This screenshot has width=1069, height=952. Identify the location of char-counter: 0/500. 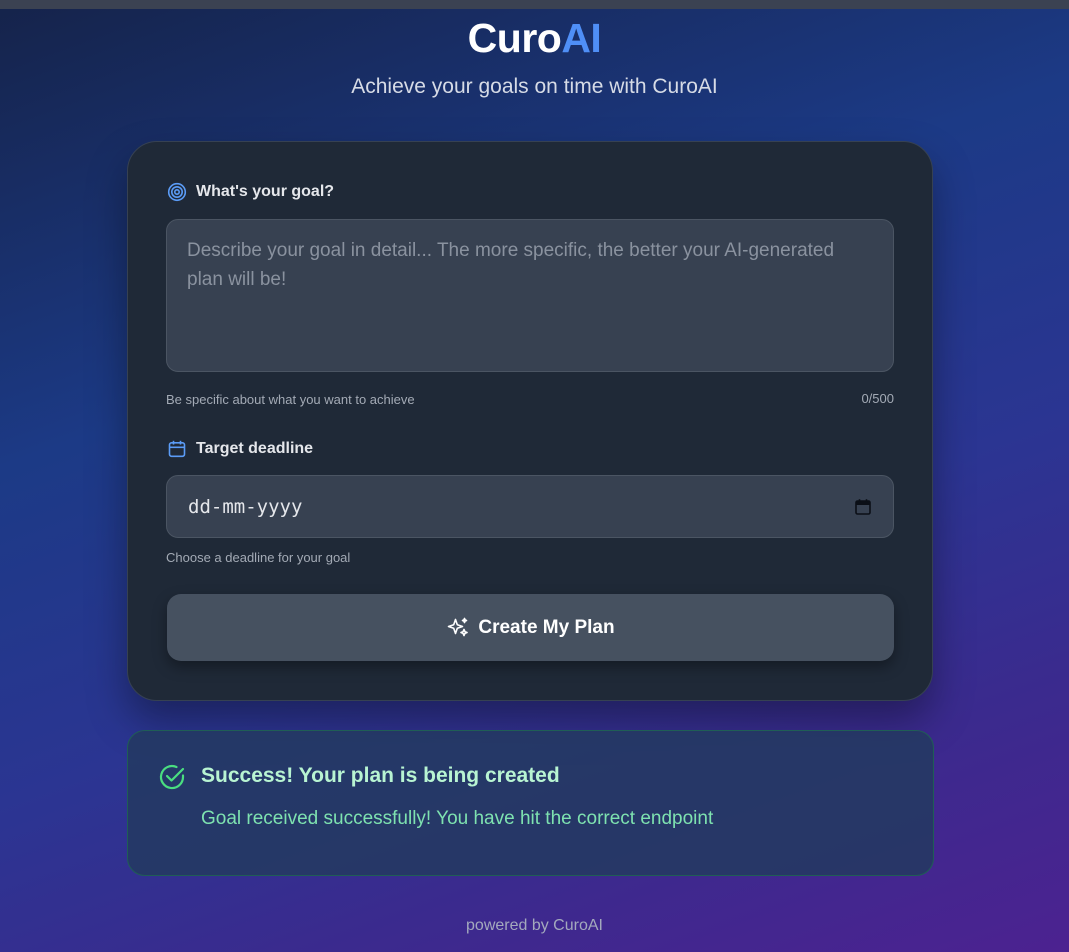
(877, 398).